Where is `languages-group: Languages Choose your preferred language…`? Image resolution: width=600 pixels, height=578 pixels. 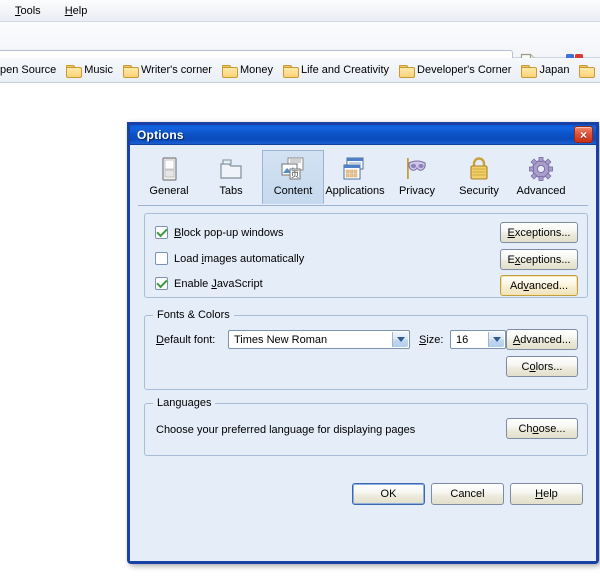
languages-group: Languages Choose your preferred language… is located at coordinates (366, 426).